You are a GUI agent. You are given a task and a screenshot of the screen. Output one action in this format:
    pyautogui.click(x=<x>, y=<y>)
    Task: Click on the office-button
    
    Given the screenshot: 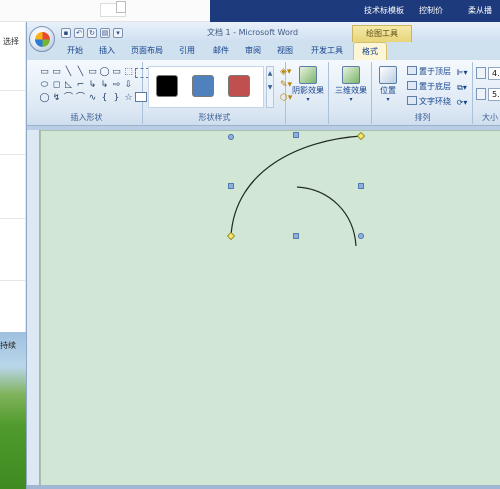 What is the action you would take?
    pyautogui.click(x=42, y=39)
    